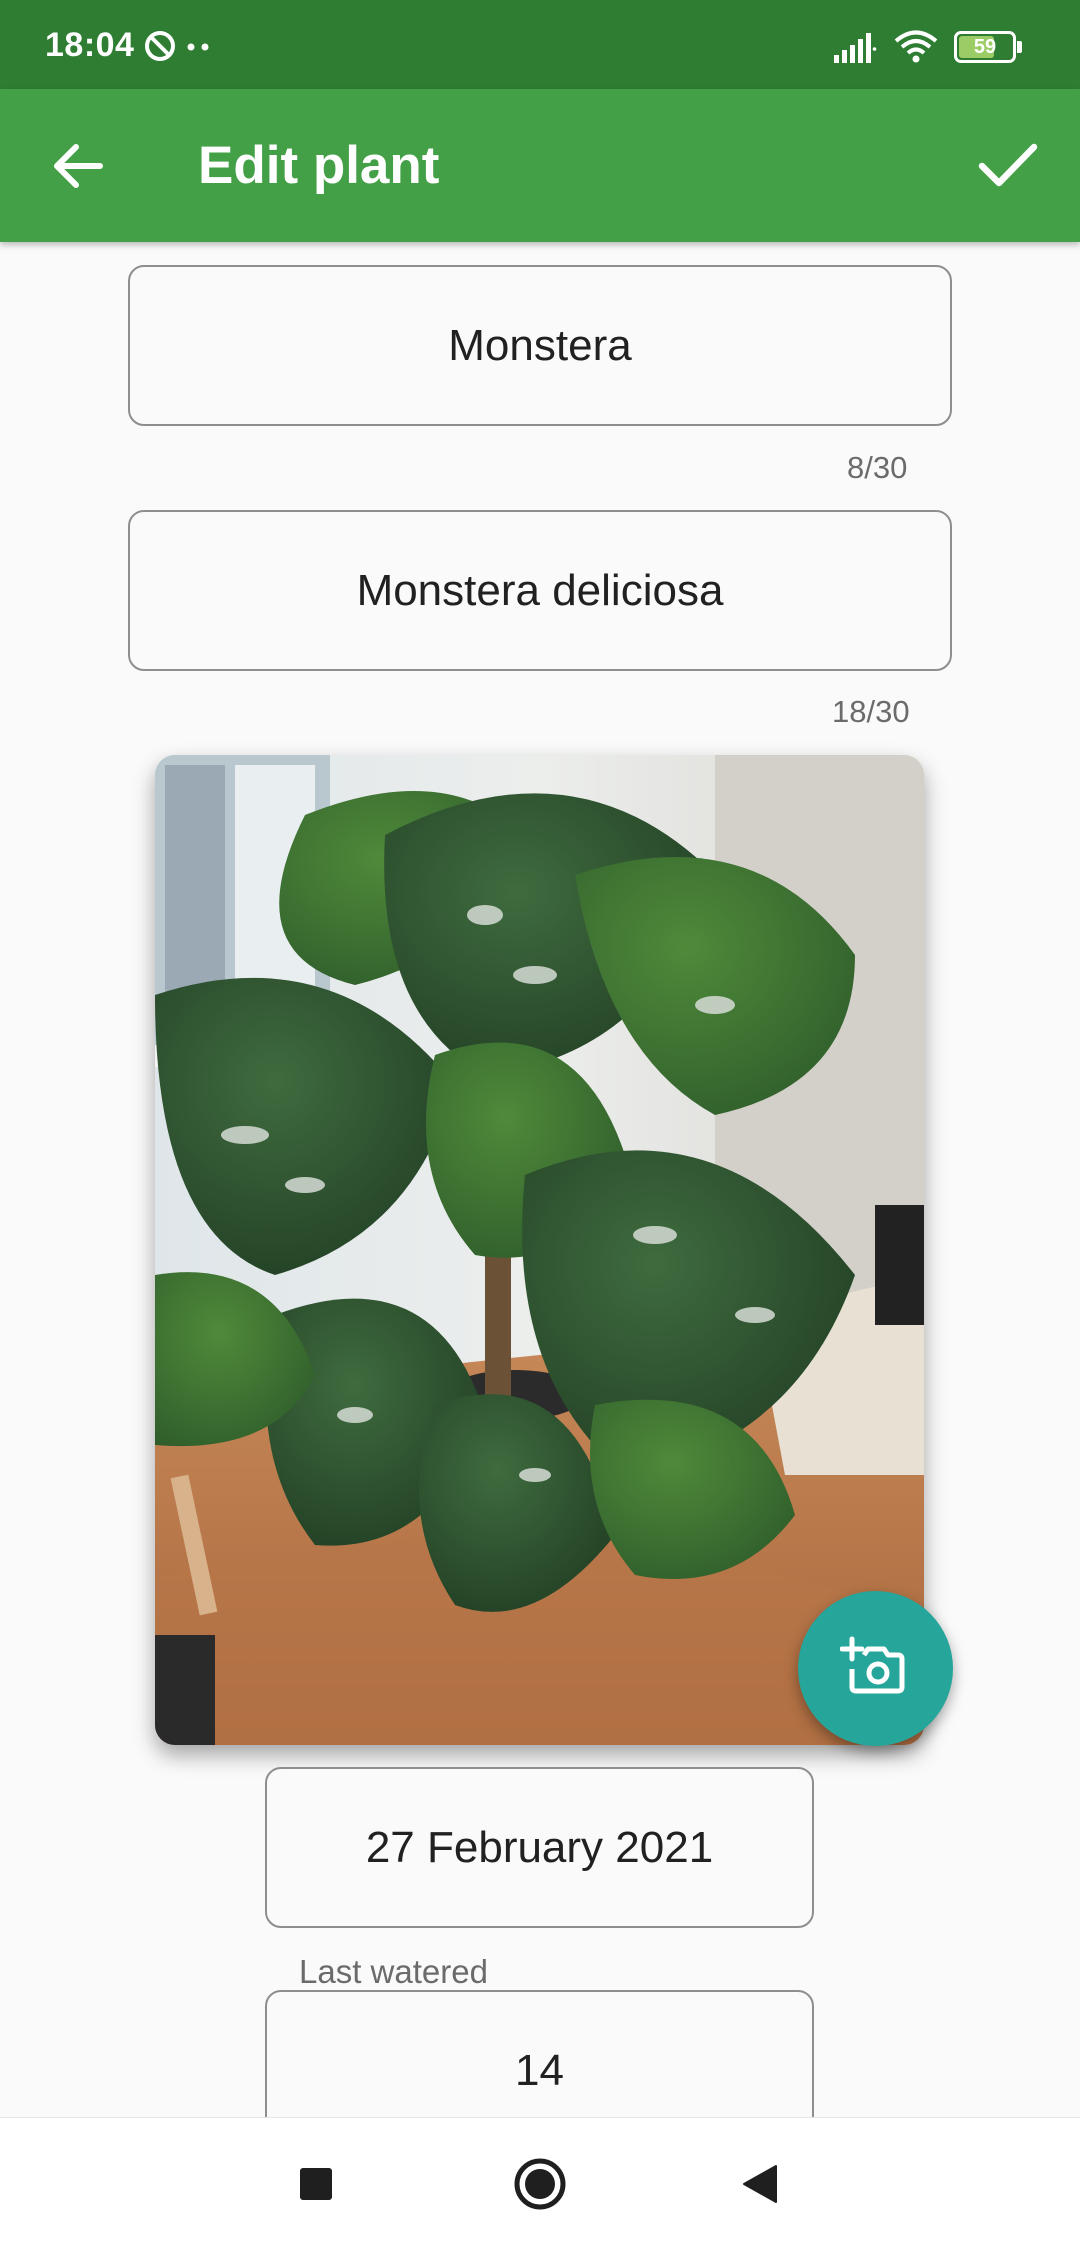 The height and width of the screenshot is (2246, 1080). What do you see at coordinates (393, 1971) in the screenshot?
I see `last-watered-label: Last watered` at bounding box center [393, 1971].